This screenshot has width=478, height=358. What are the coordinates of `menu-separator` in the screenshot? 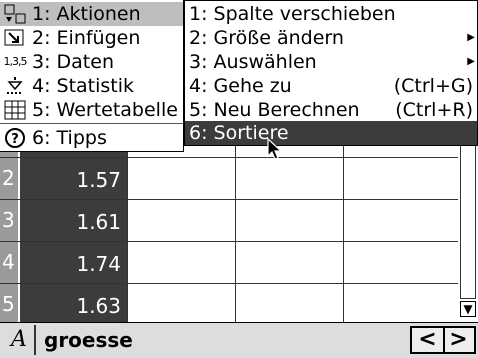 It's located at (91, 123).